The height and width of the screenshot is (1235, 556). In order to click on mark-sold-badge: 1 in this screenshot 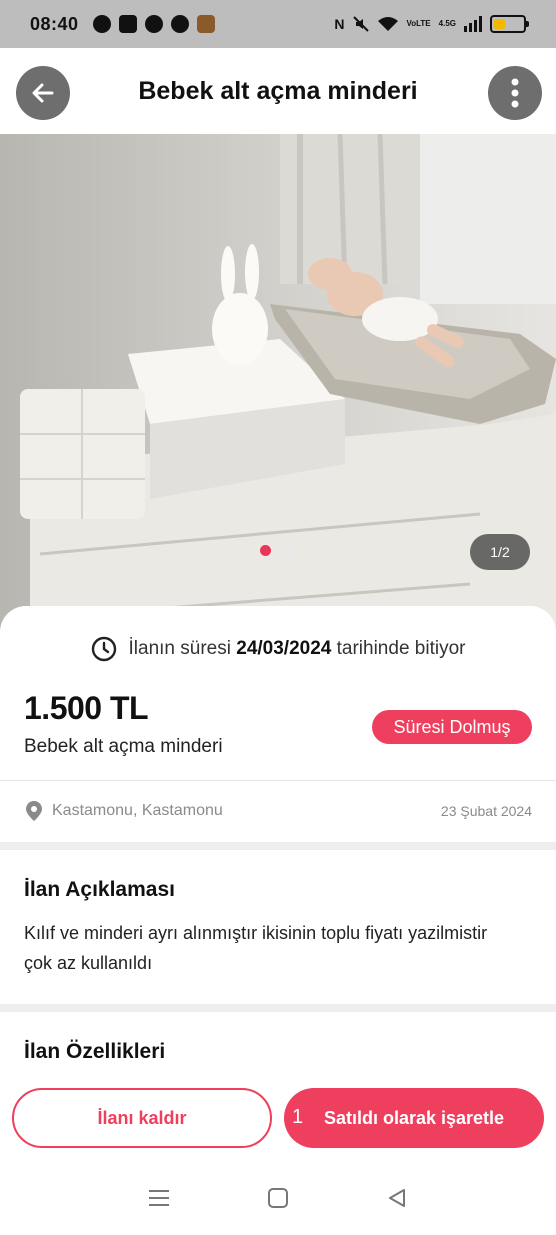, I will do `click(298, 1117)`.